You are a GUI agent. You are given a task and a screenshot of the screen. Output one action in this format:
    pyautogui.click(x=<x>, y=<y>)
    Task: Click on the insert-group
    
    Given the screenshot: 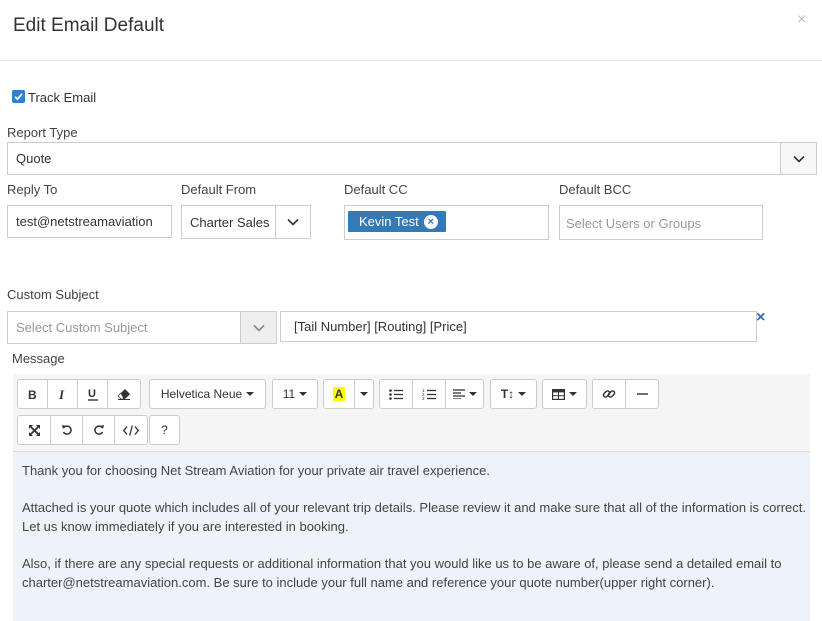 What is the action you would take?
    pyautogui.click(x=625, y=394)
    